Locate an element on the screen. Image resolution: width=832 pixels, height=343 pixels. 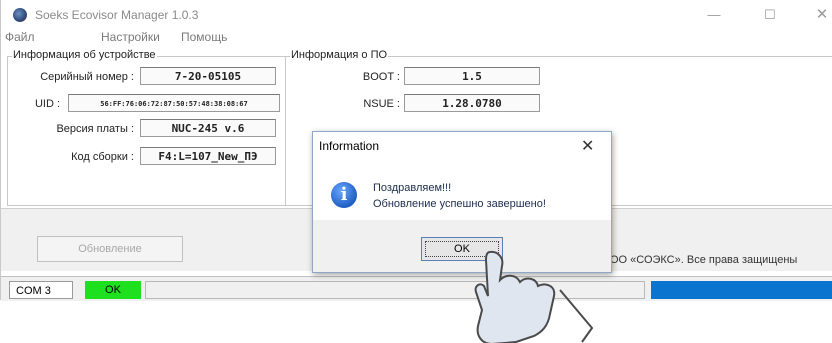
maximize-button: ☐ is located at coordinates (770, 15).